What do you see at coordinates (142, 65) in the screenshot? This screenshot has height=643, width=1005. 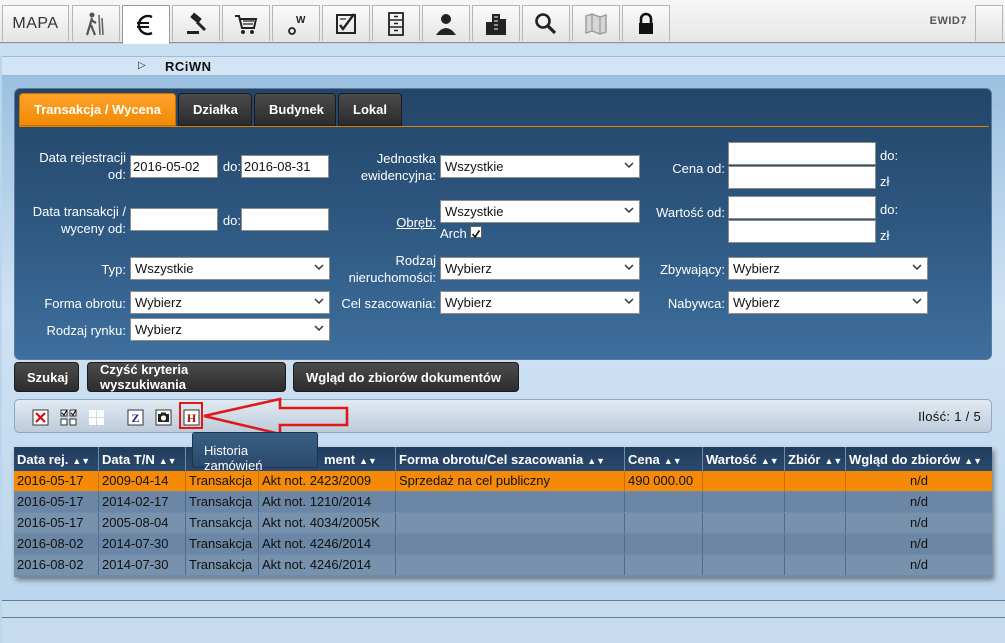 I see `breadcrumb-arrow-icon: ▷` at bounding box center [142, 65].